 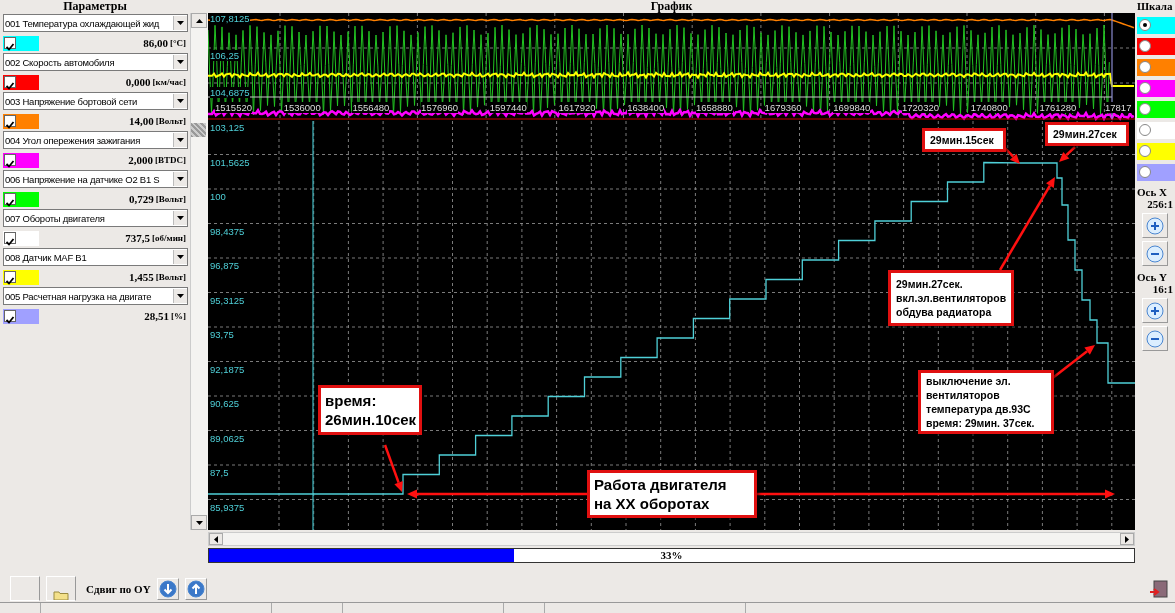 What do you see at coordinates (141, 277) in the screenshot?
I see `value-text: 1,455` at bounding box center [141, 277].